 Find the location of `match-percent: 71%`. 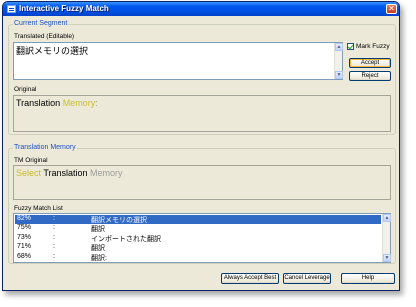

match-percent: 71% is located at coordinates (24, 247).